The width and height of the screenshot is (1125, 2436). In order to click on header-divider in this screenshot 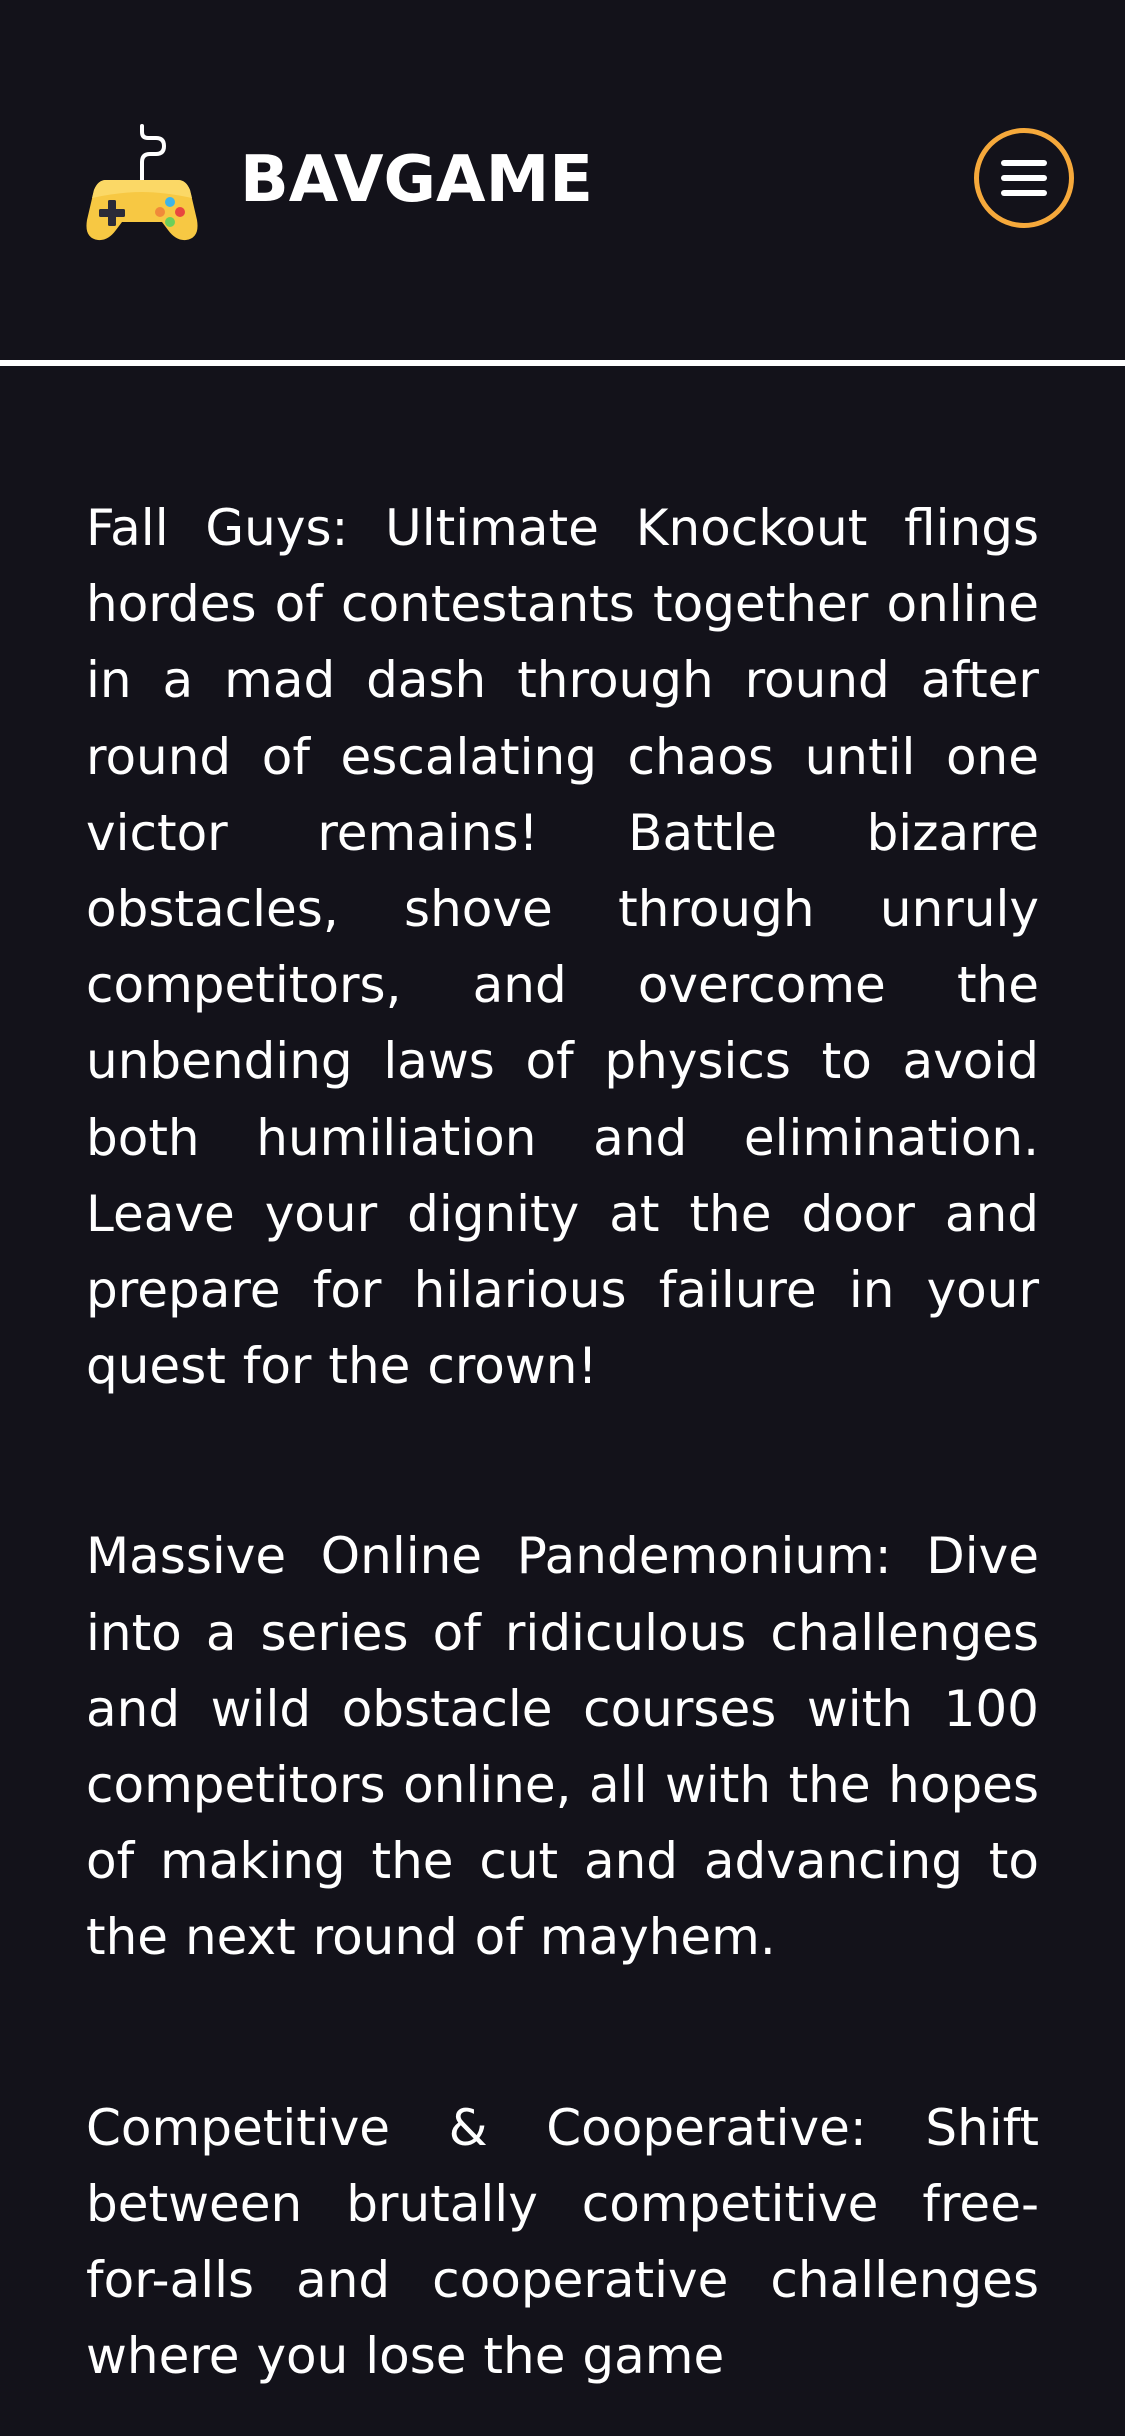, I will do `click(562, 363)`.